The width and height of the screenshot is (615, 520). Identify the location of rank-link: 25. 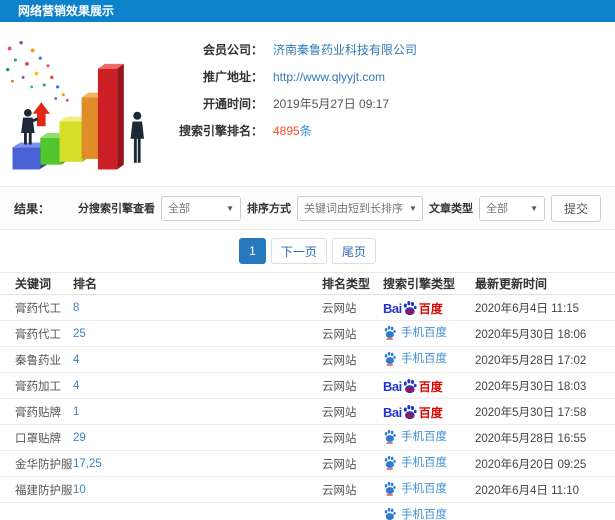
(79, 334).